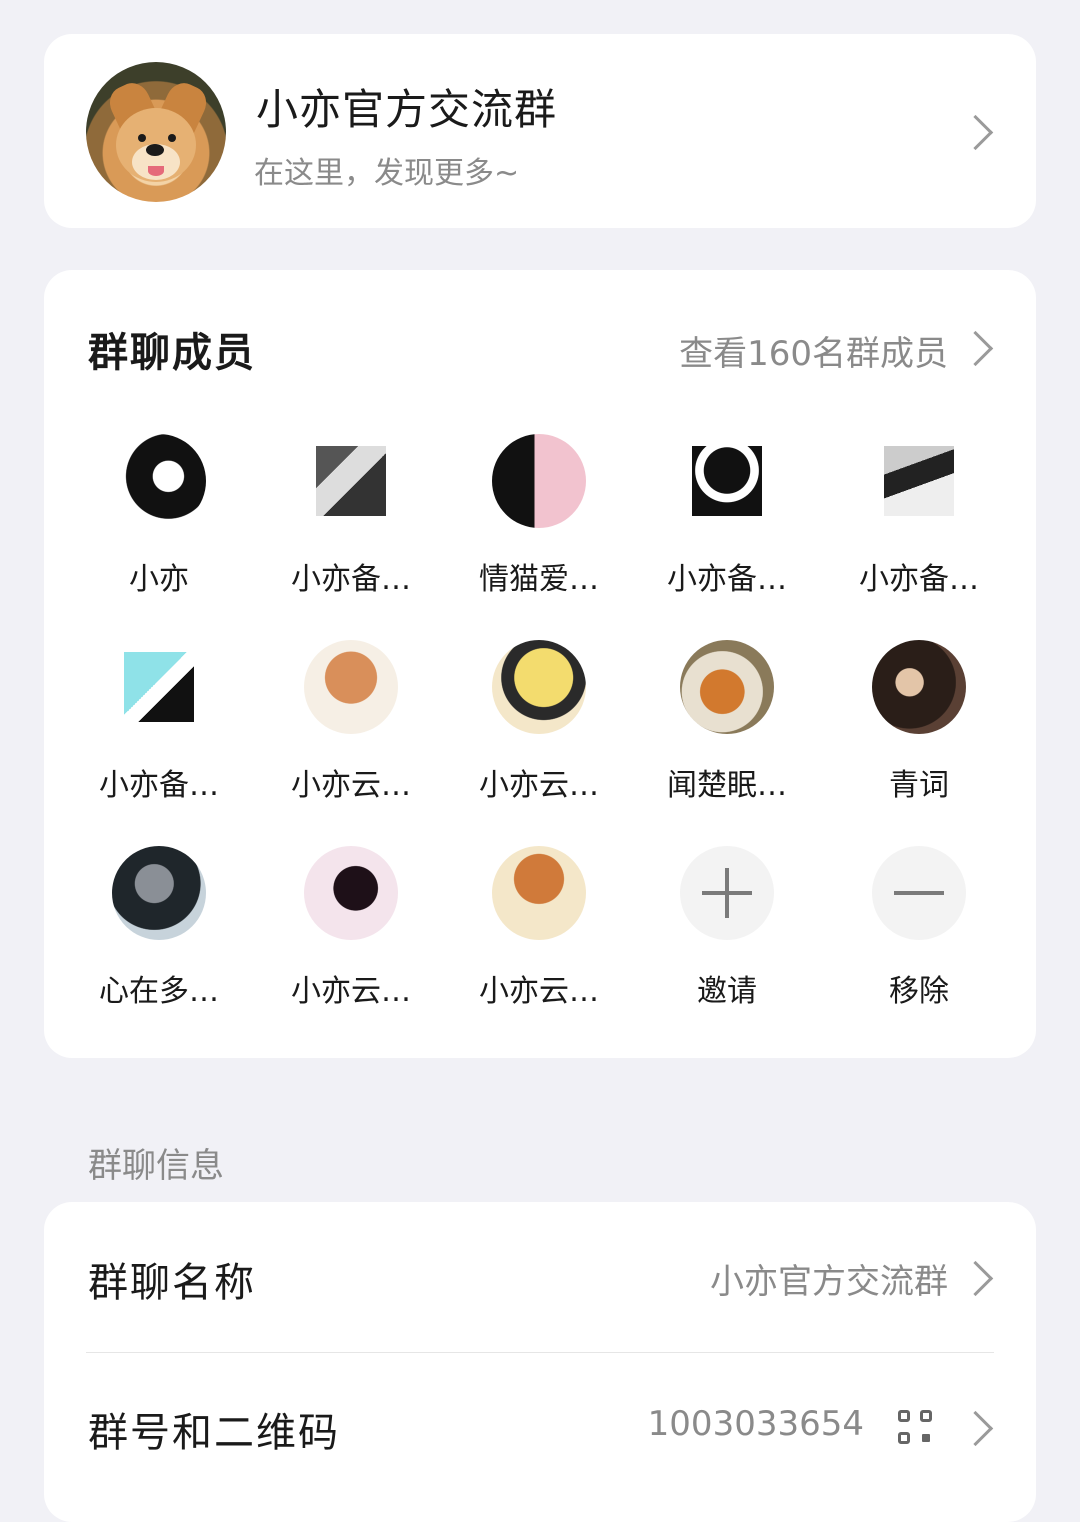 The width and height of the screenshot is (1080, 1522). I want to click on invite-label: 邀请, so click(727, 991).